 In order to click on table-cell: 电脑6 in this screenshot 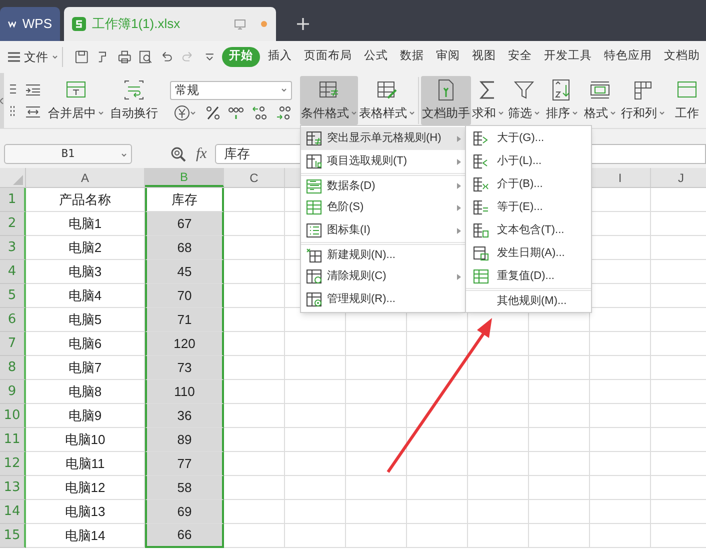, I will do `click(85, 344)`.